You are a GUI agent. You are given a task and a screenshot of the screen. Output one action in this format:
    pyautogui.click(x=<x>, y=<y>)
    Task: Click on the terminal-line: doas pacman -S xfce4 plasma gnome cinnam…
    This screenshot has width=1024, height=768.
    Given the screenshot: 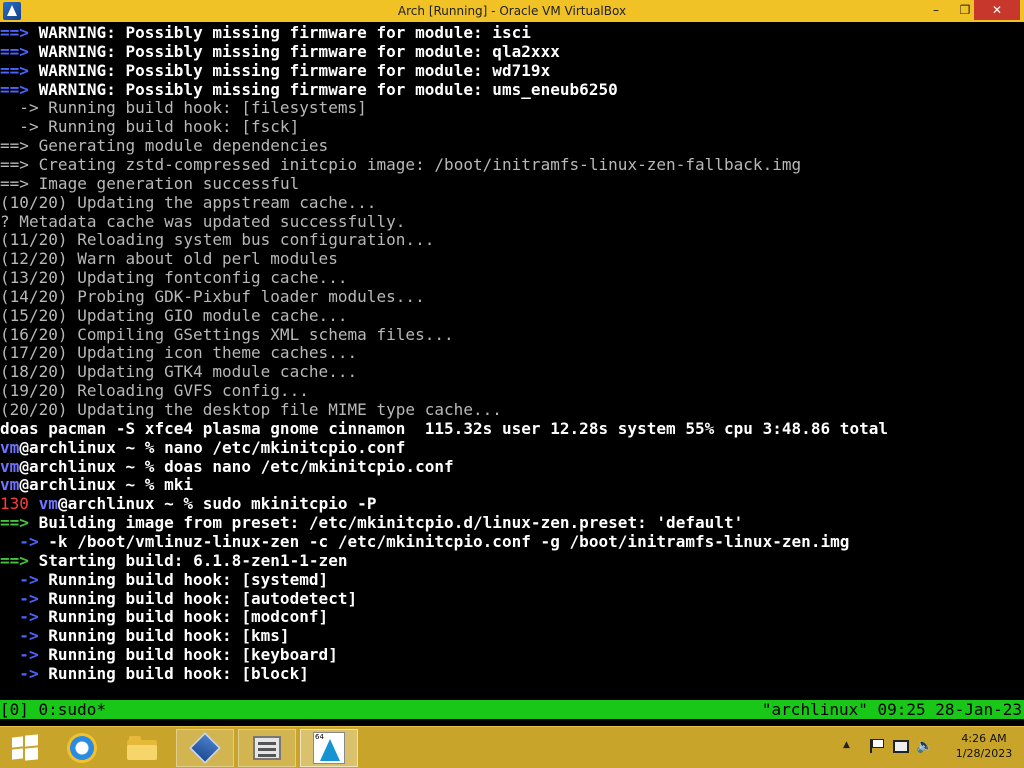 What is the action you would take?
    pyautogui.click(x=444, y=428)
    